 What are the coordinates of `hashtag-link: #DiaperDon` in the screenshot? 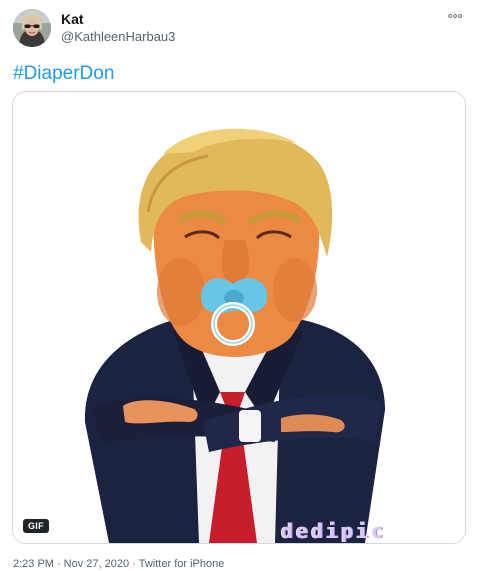 It's located at (63, 73).